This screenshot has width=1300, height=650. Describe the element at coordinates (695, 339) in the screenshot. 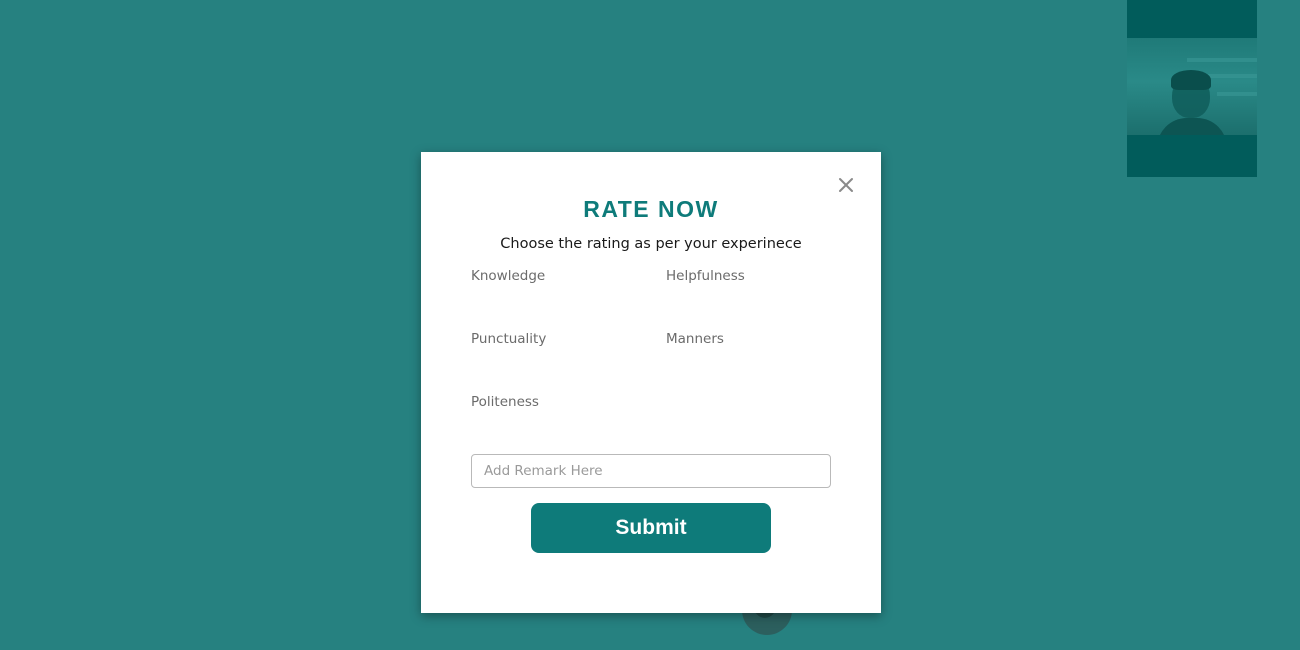

I see `criterion-label: Manners` at that location.